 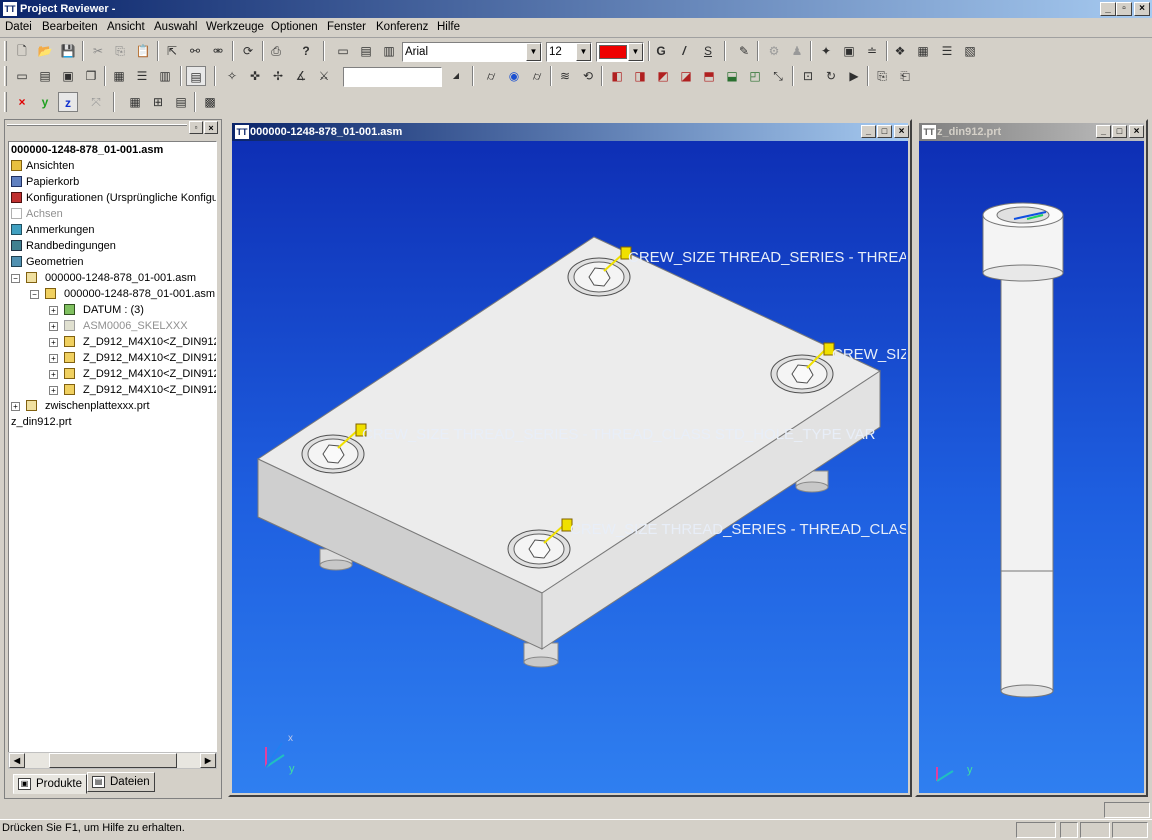 What do you see at coordinates (102, 278) in the screenshot?
I see `tree-item-assembly: − 000000-1248-878_01-001.asm` at bounding box center [102, 278].